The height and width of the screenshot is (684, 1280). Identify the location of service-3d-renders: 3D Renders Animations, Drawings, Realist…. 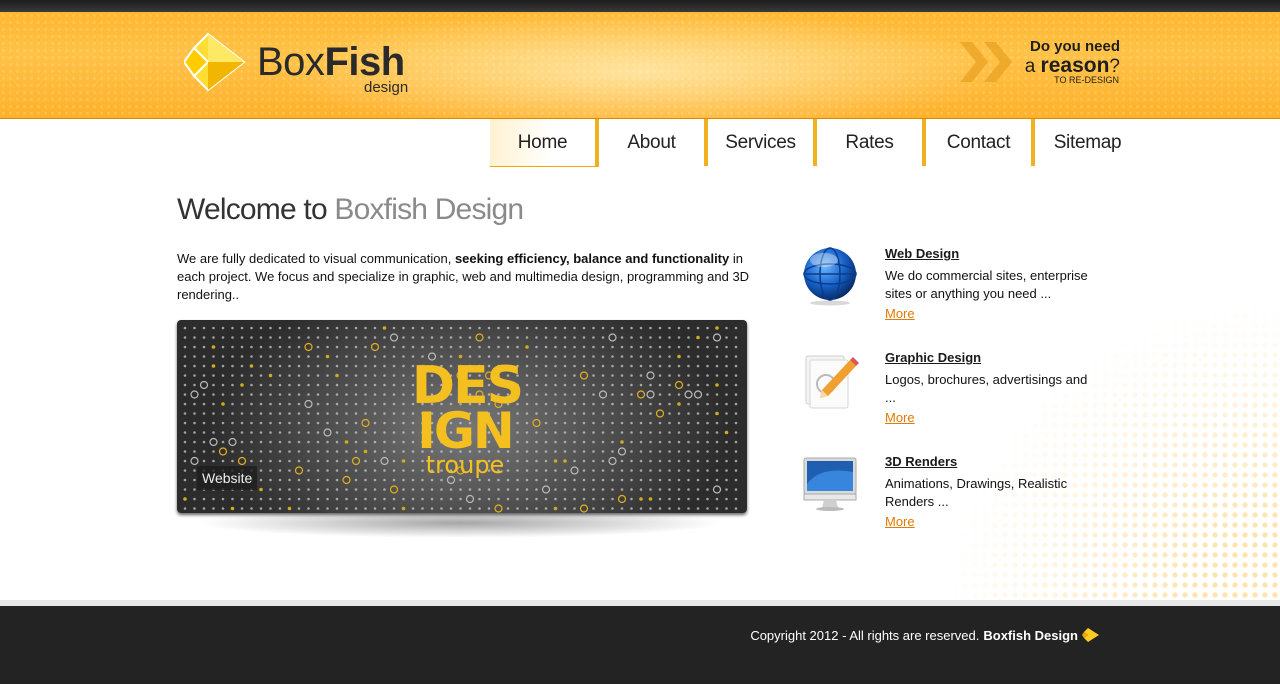
(960, 499).